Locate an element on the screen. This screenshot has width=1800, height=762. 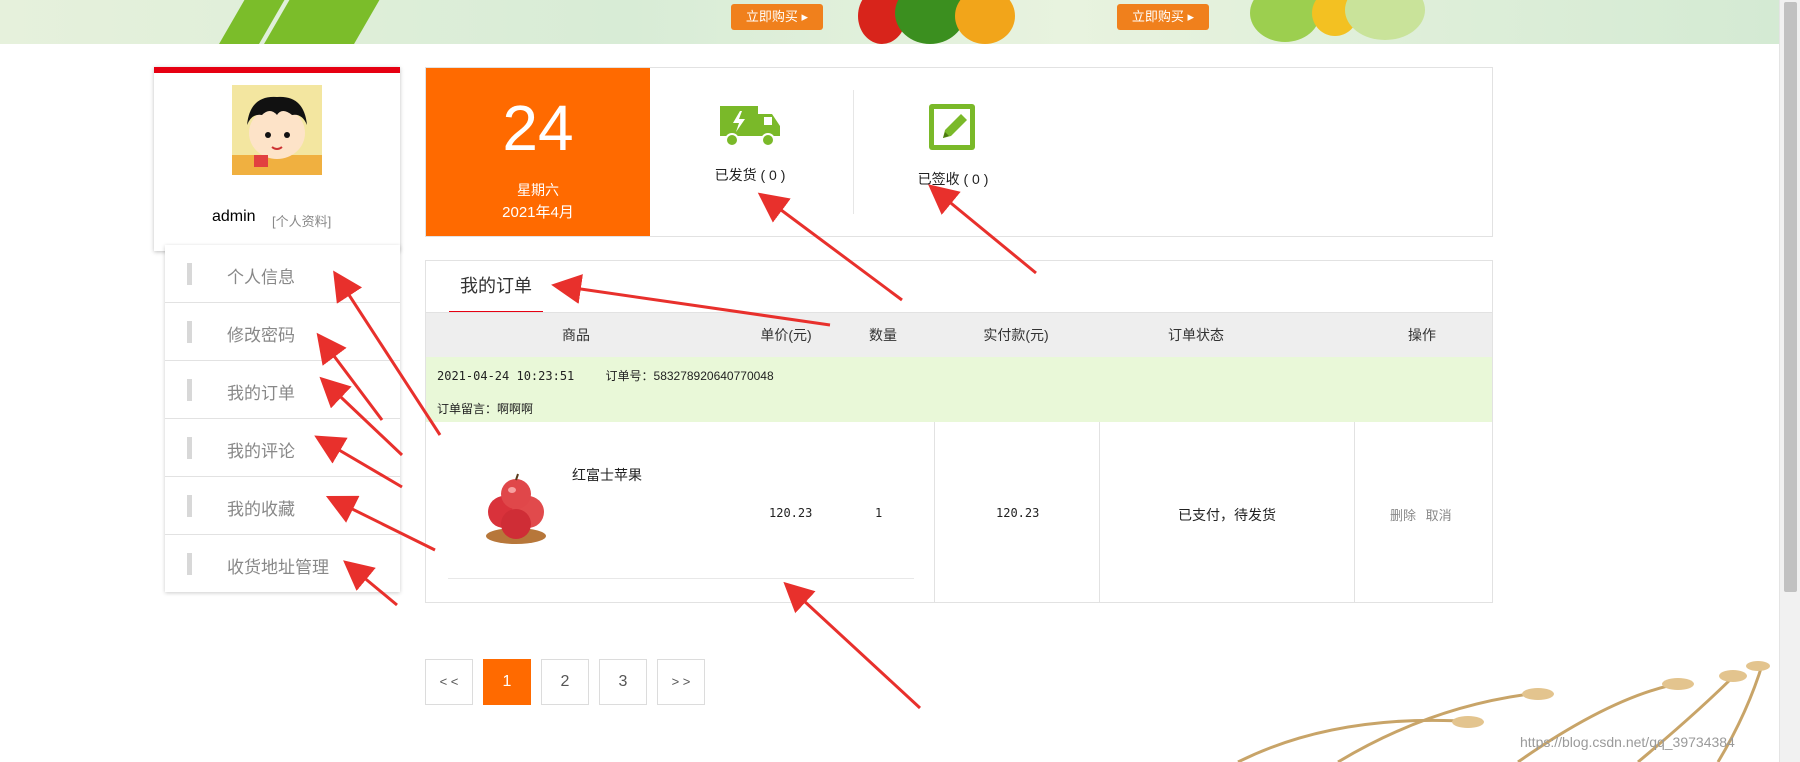
username: admin is located at coordinates (234, 216).